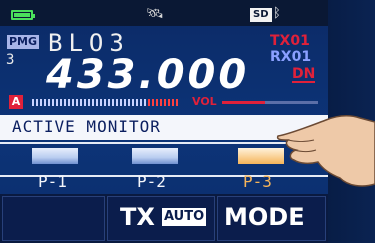 Image resolution: width=375 pixels, height=243 pixels. What do you see at coordinates (86, 126) in the screenshot?
I see `monitor-title: ACTIVE MONITOR` at bounding box center [86, 126].